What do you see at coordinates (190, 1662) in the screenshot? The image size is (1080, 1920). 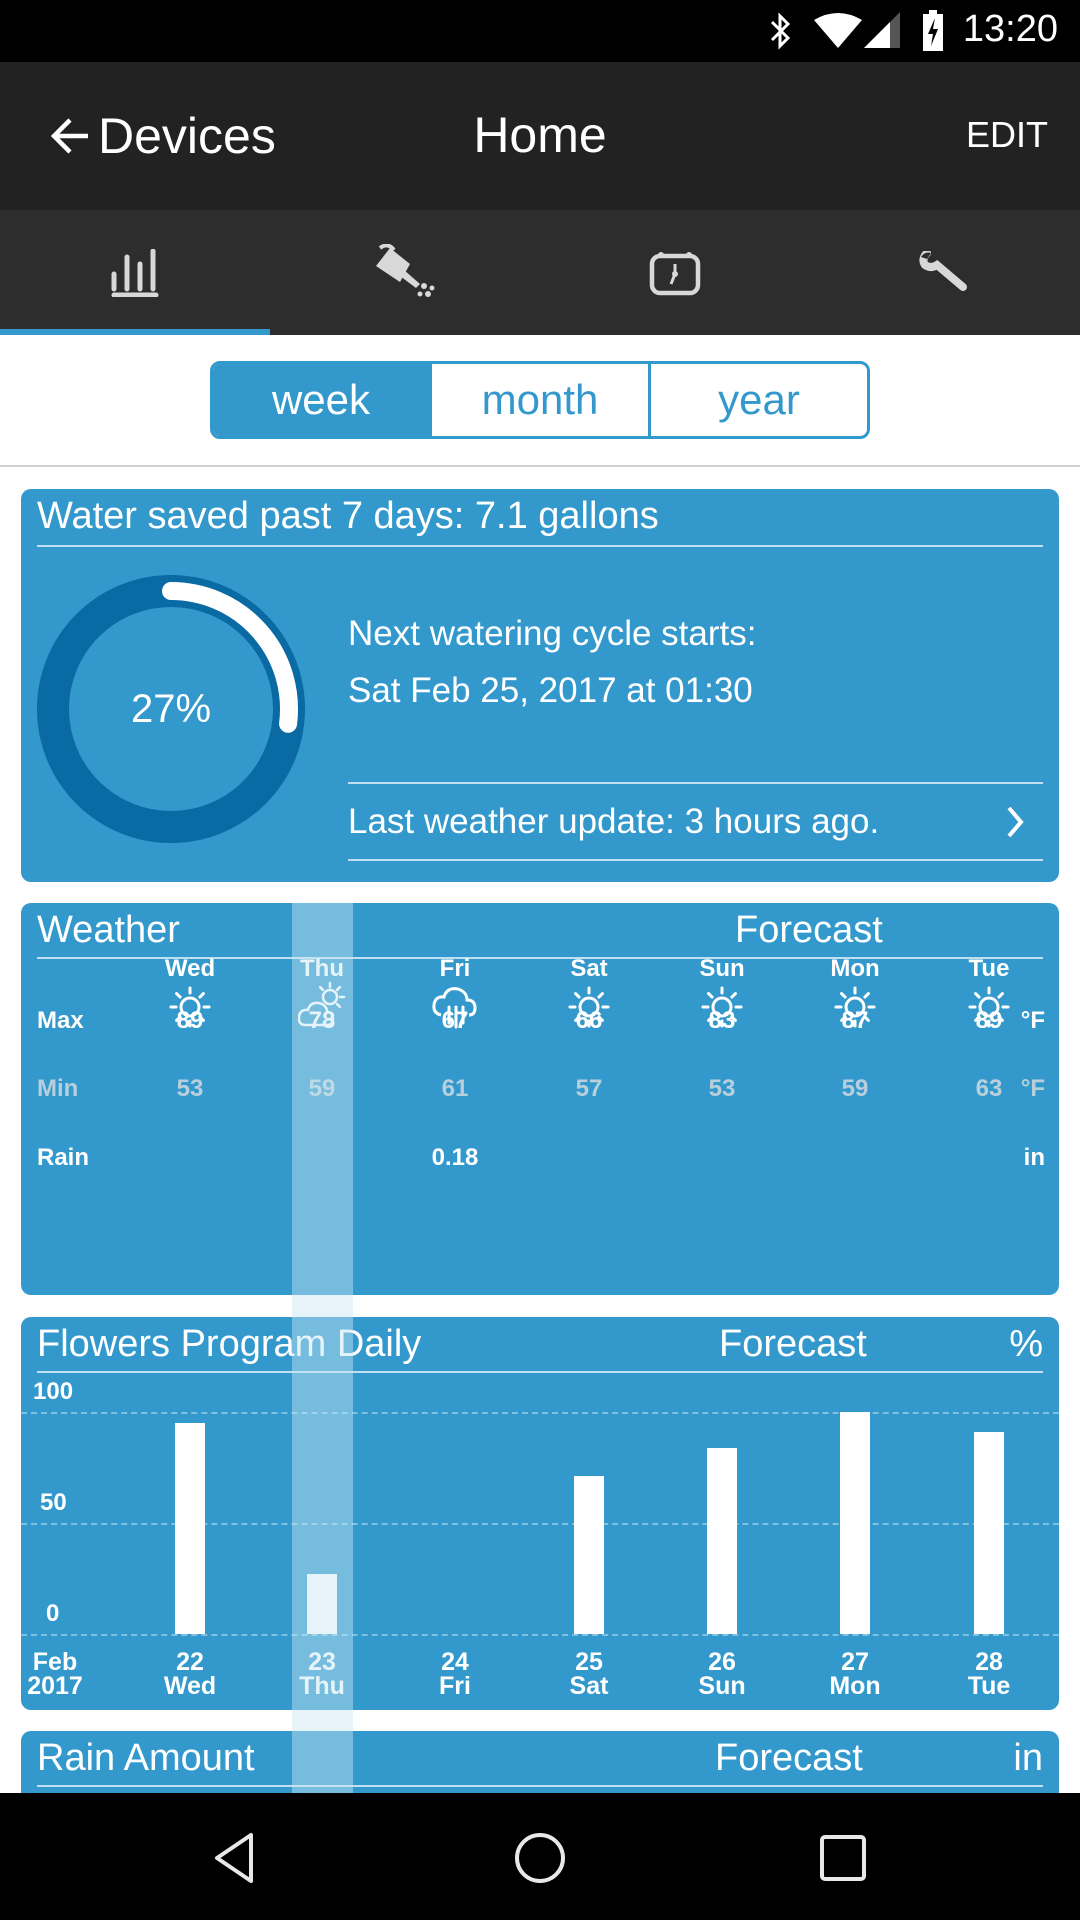 I see `x-tick-day: 22` at bounding box center [190, 1662].